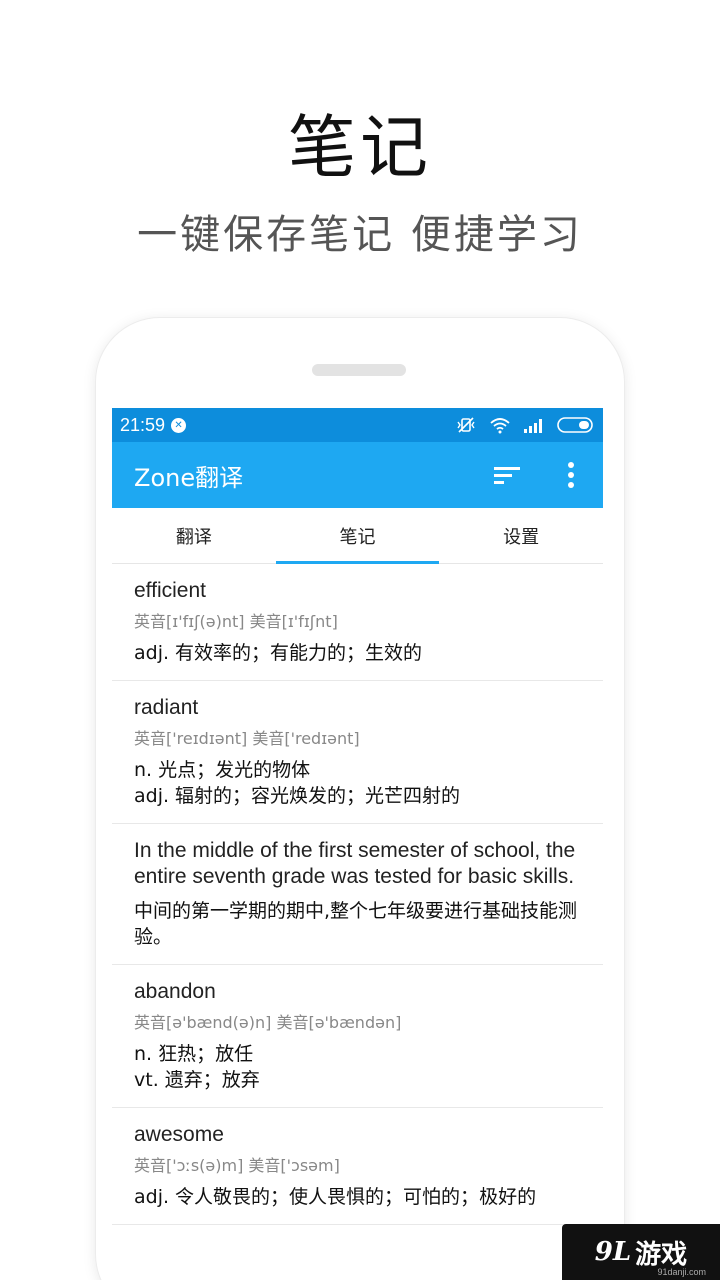  I want to click on more-options-button, so click(571, 475).